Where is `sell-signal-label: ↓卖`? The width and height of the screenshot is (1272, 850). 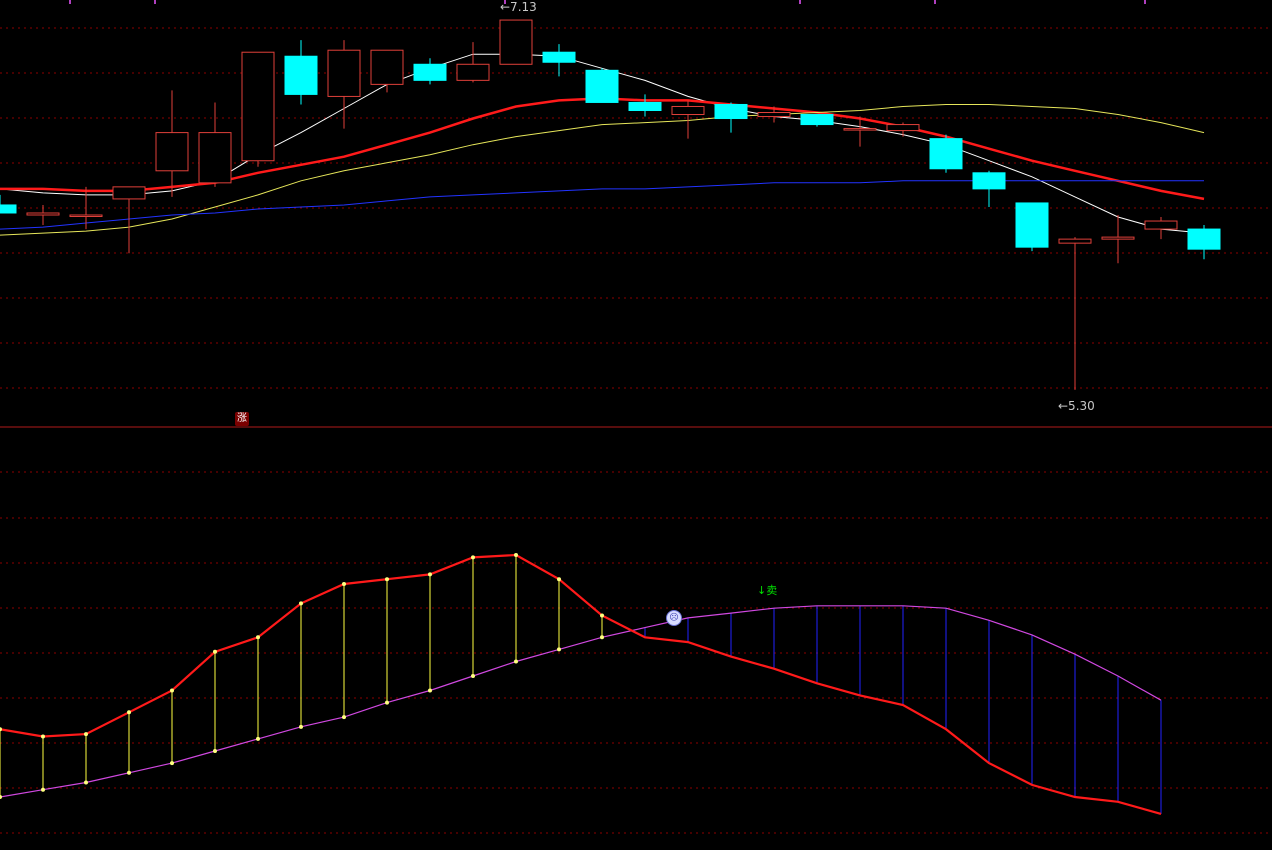
sell-signal-label: ↓卖 is located at coordinates (767, 590).